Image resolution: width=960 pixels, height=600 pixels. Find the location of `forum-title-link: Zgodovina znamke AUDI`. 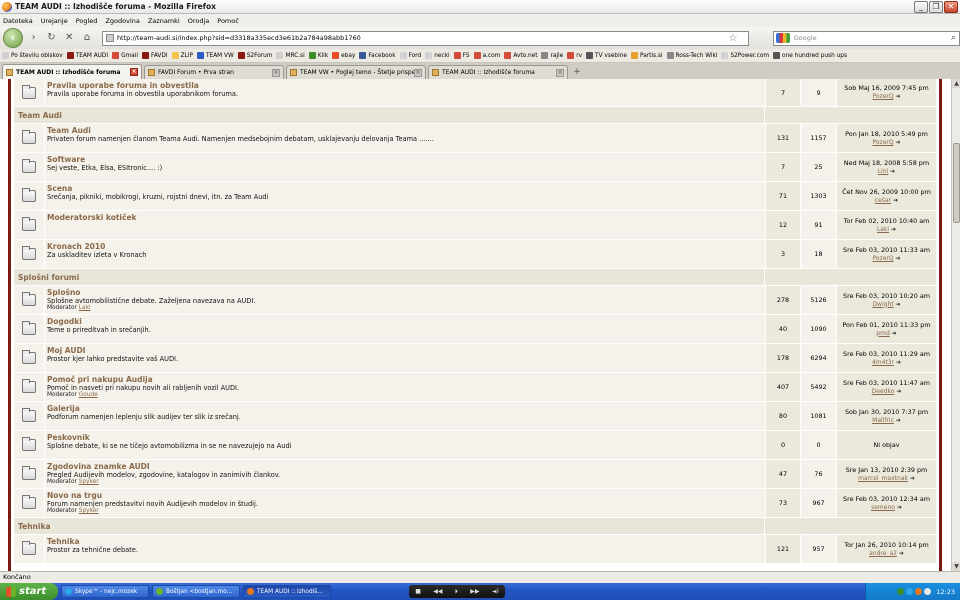

forum-title-link: Zgodovina znamke AUDI is located at coordinates (406, 466).